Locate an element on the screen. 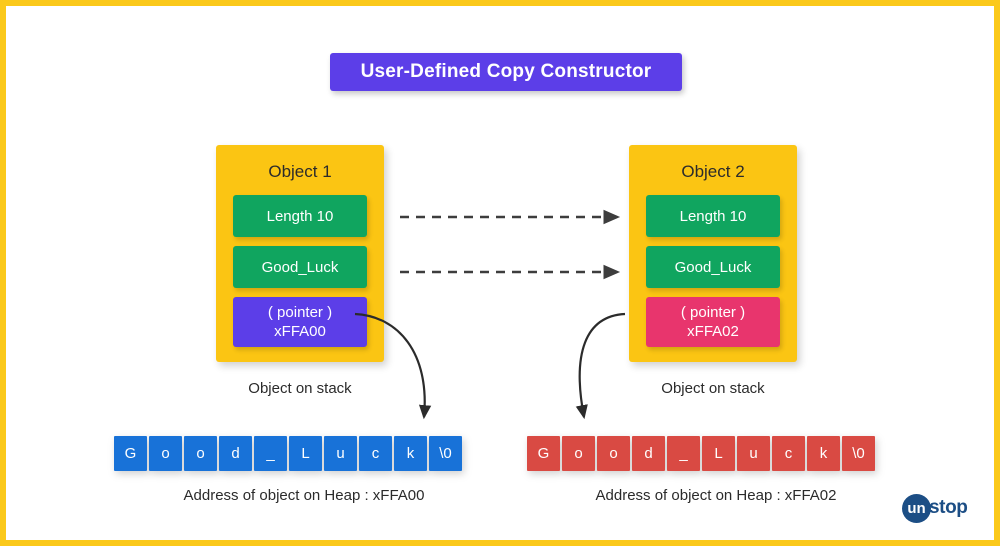 The height and width of the screenshot is (546, 1000). pointer-arrow-object-2-to-heap is located at coordinates (600, 366).